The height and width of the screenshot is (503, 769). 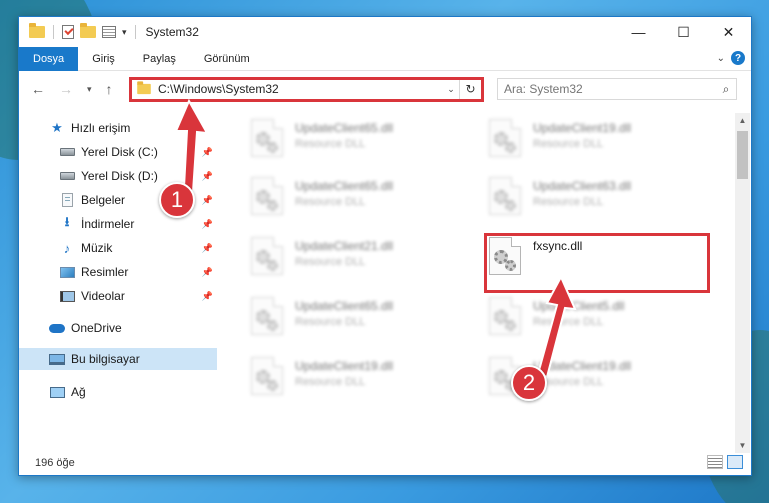 What do you see at coordinates (344, 246) in the screenshot?
I see `file-name: UpdateClient21.dll` at bounding box center [344, 246].